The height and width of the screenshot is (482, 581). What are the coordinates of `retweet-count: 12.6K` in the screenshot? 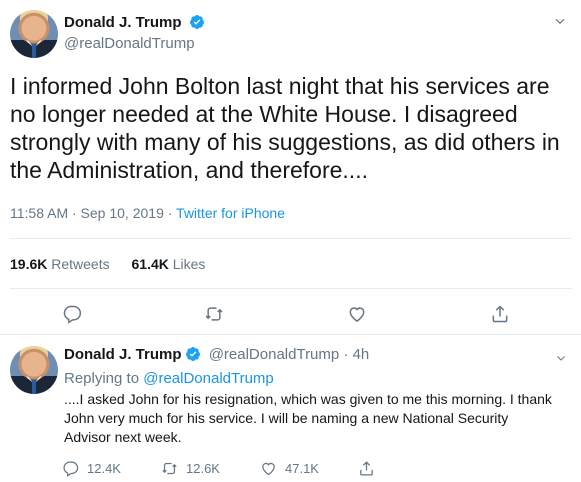 It's located at (203, 468).